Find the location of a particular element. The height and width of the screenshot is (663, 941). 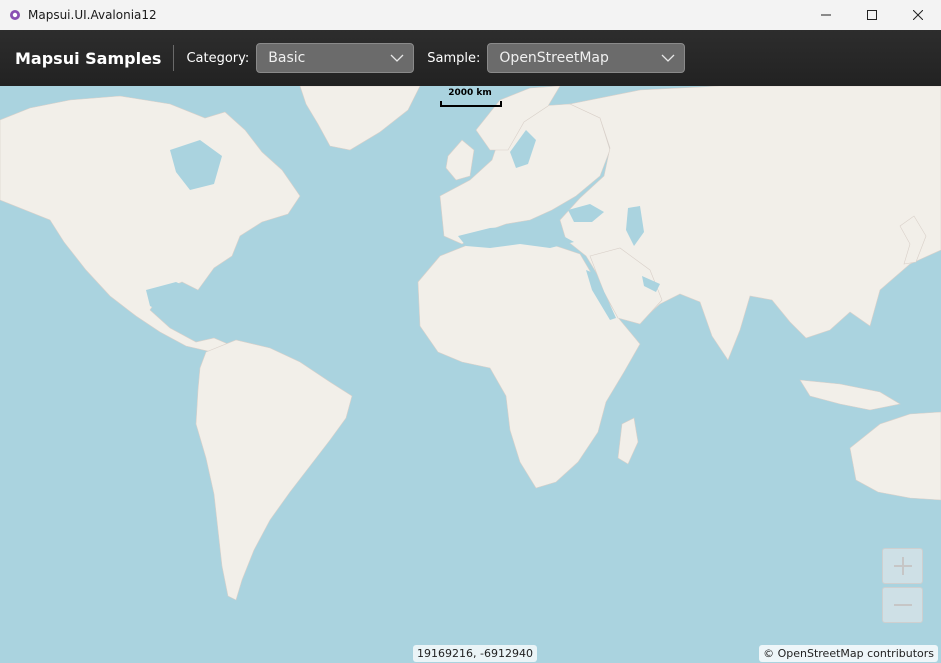

close-icon is located at coordinates (918, 15).